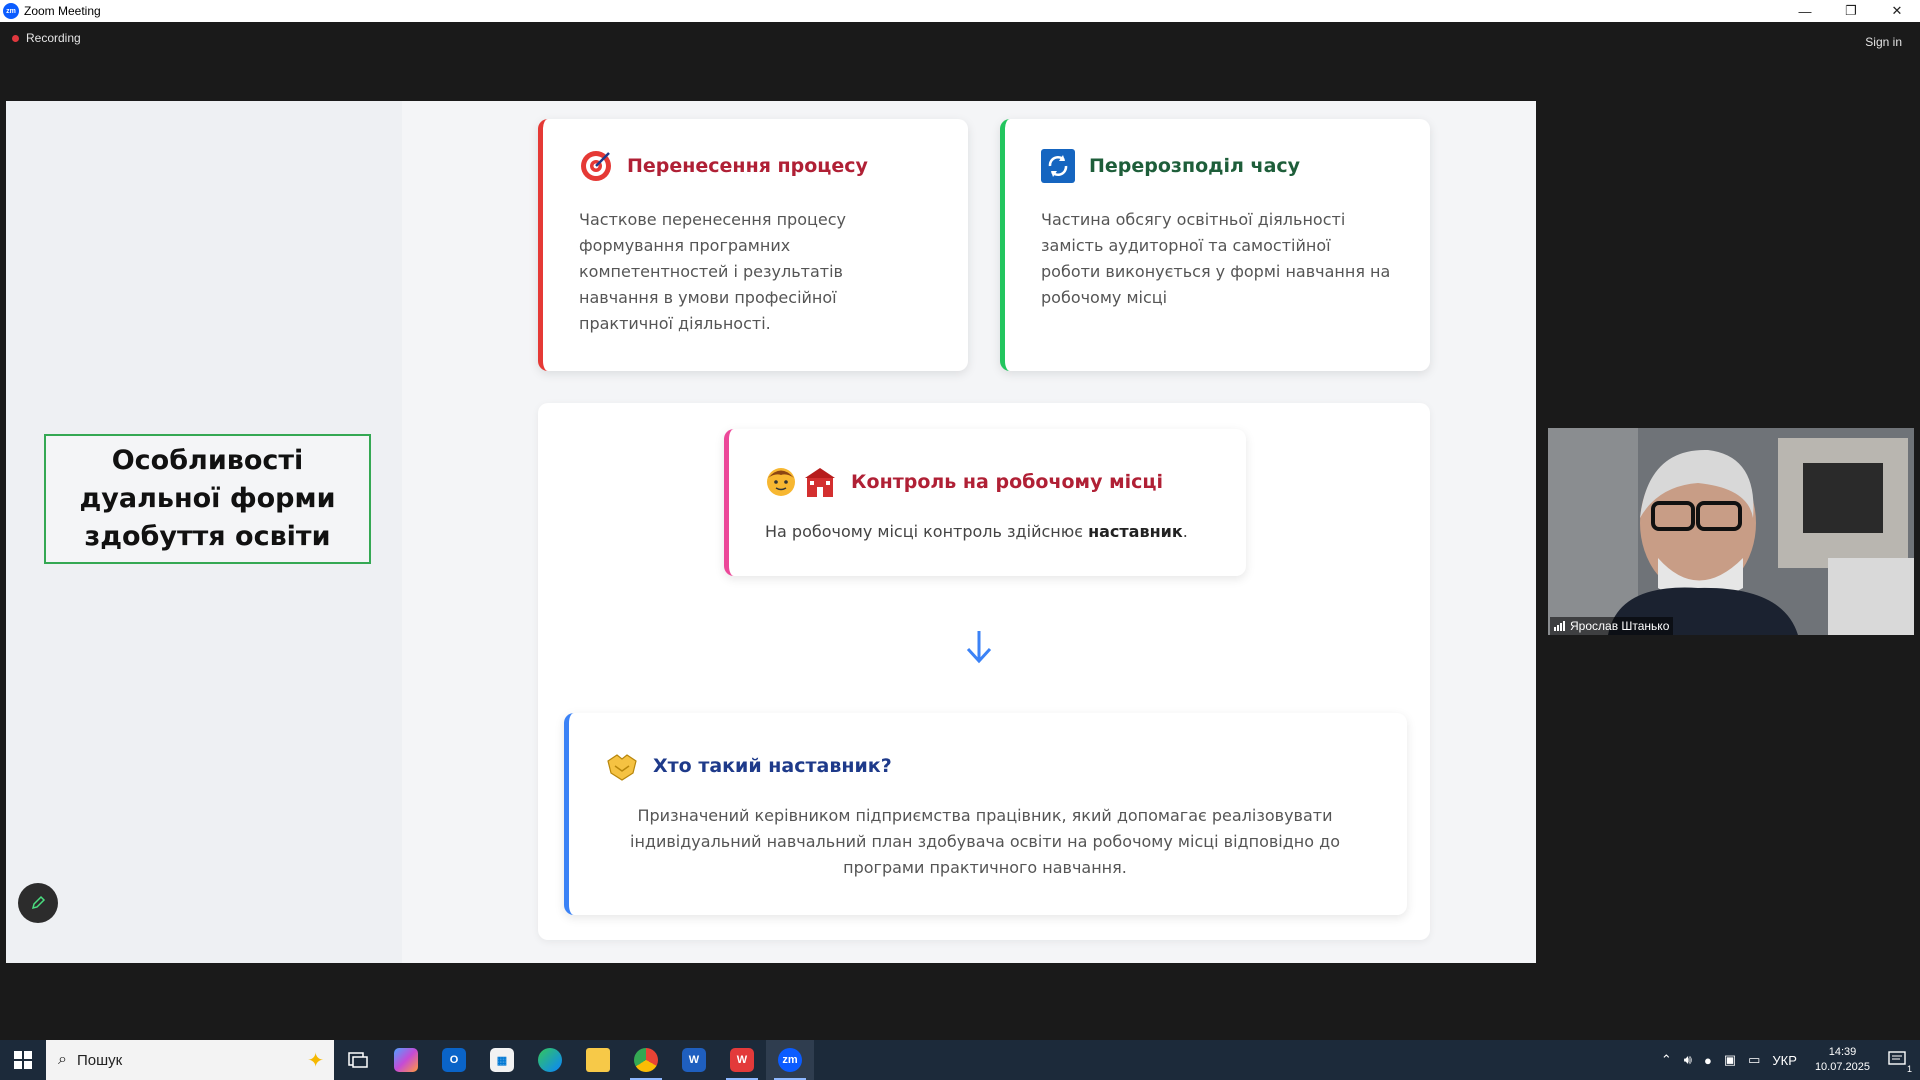 The image size is (1920, 1080). I want to click on taskbar-clock: 14:39 10.07.2025, so click(1842, 1060).